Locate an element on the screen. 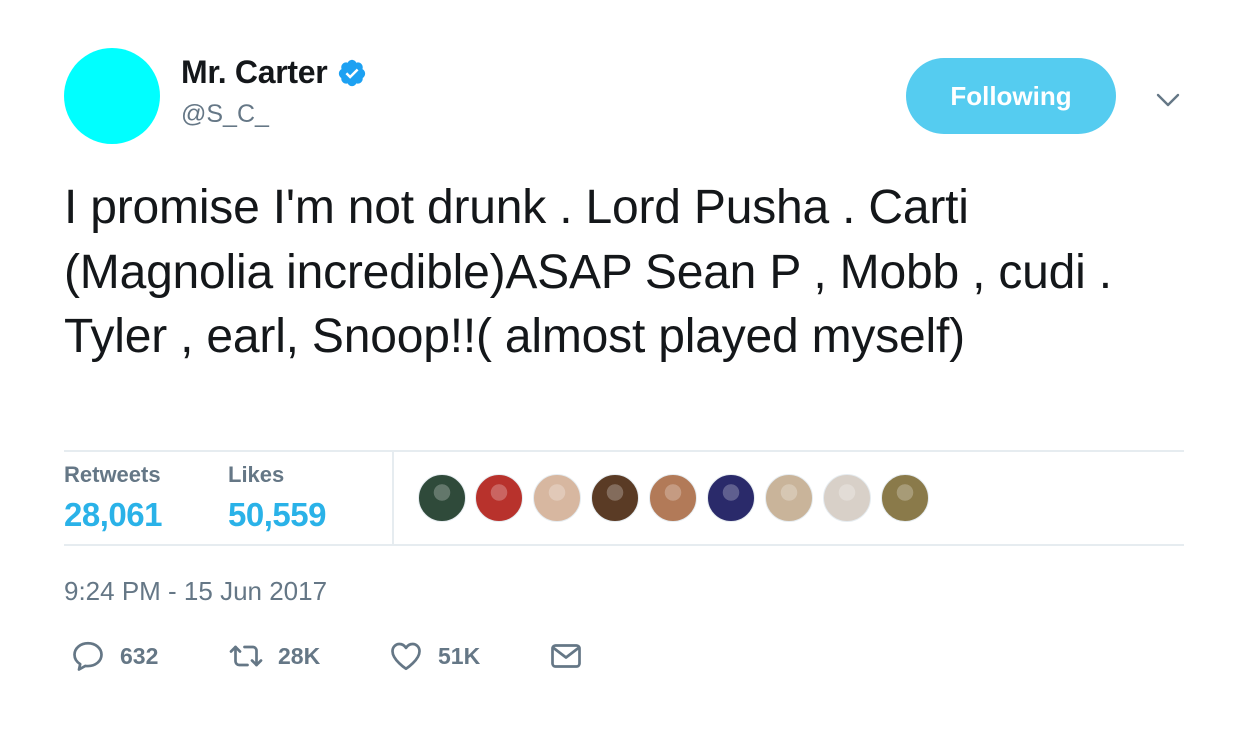  reply-count: 632 is located at coordinates (139, 655).